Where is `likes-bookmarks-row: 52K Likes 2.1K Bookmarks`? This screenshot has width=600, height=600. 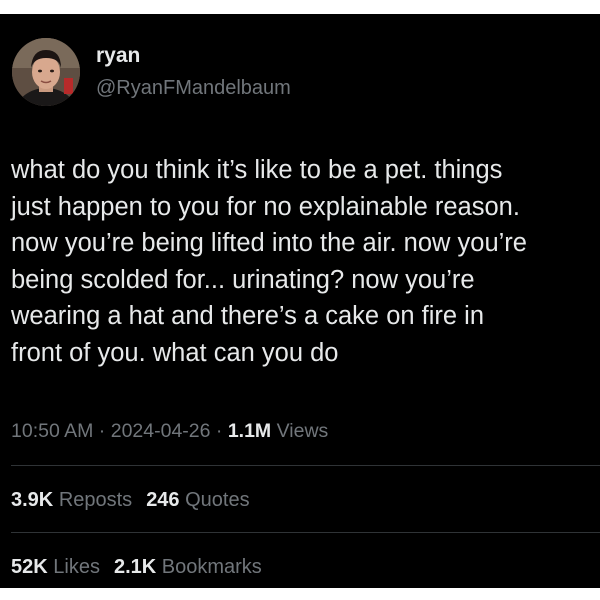 likes-bookmarks-row: 52K Likes 2.1K Bookmarks is located at coordinates (143, 567).